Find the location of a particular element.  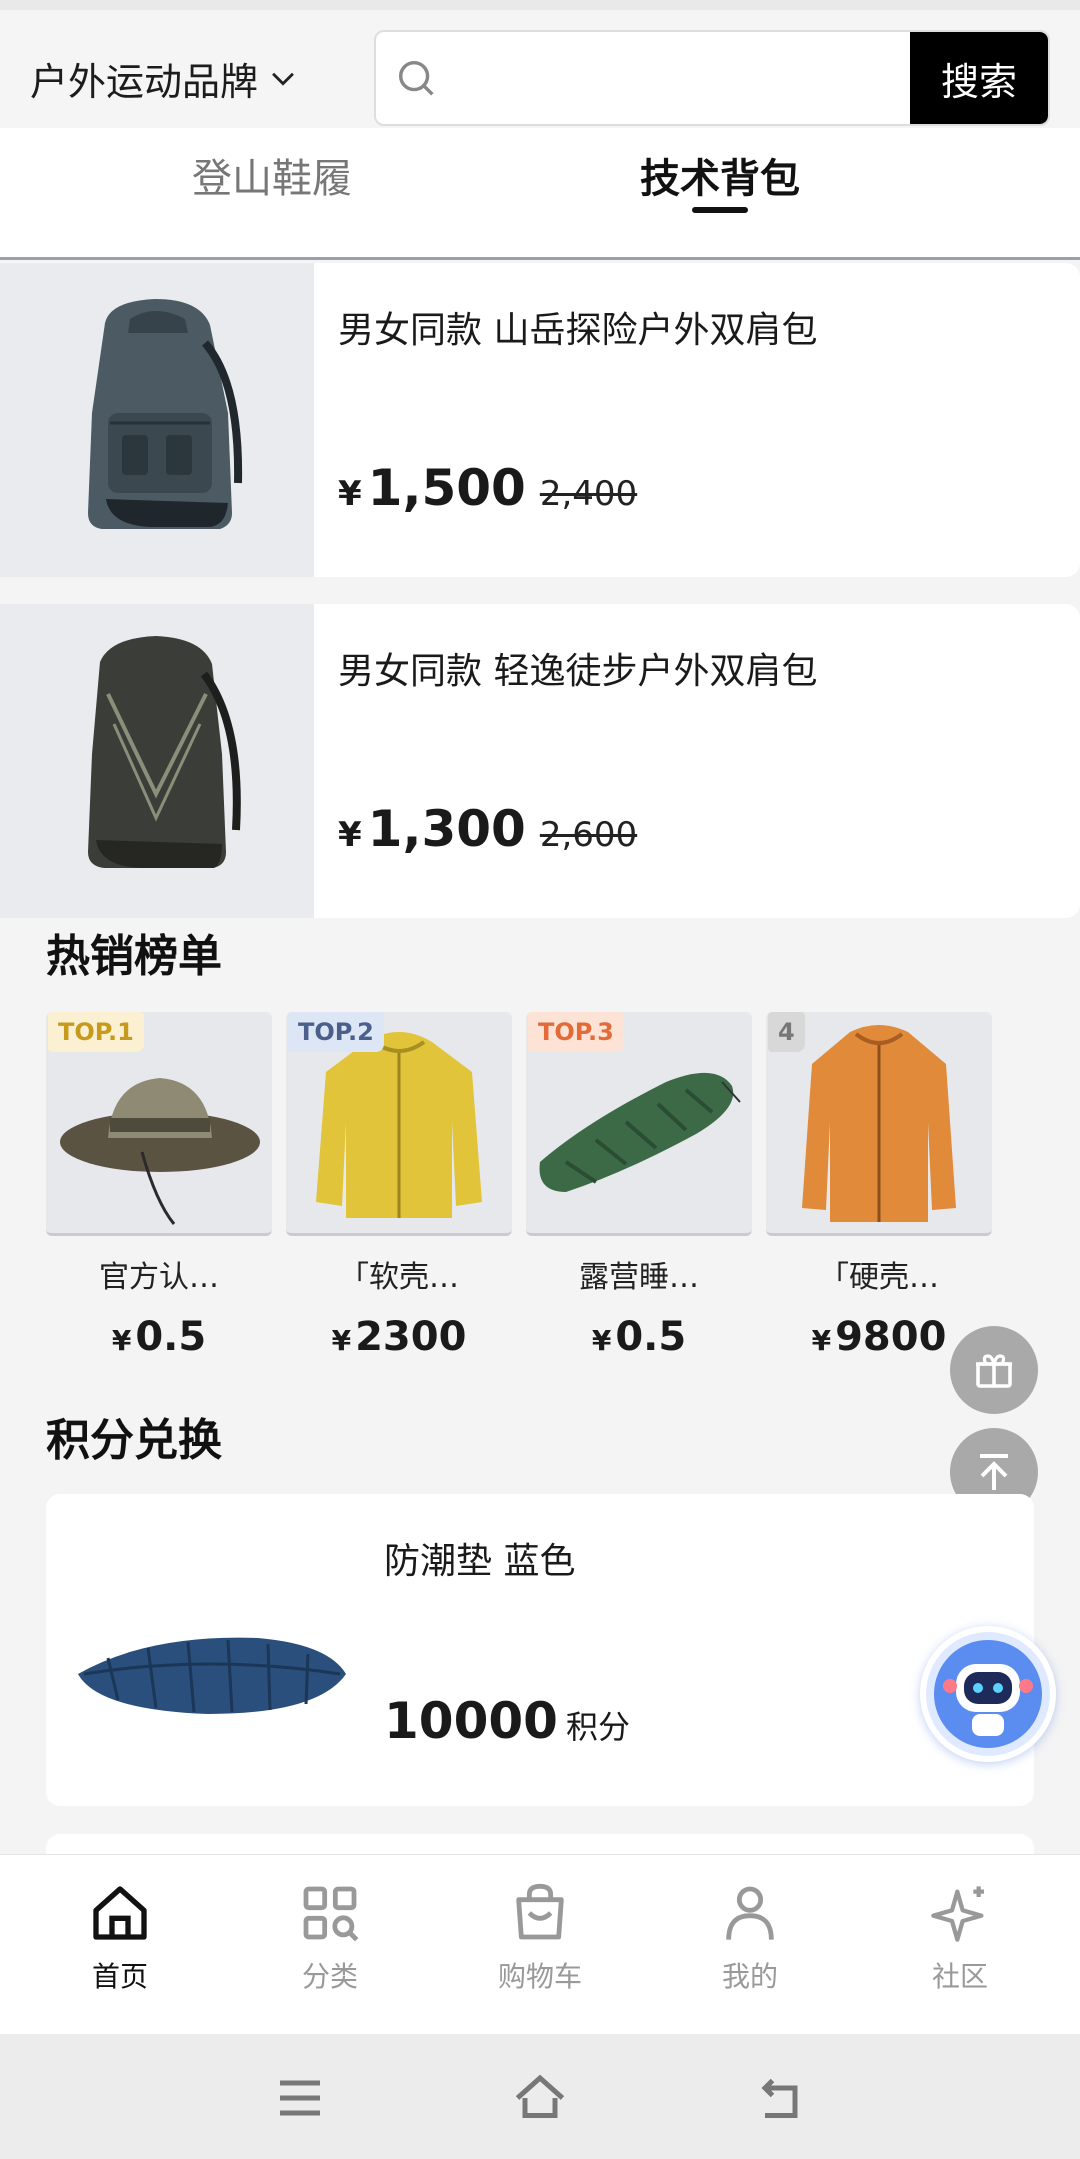

current-price: 1,300 is located at coordinates (446, 829).